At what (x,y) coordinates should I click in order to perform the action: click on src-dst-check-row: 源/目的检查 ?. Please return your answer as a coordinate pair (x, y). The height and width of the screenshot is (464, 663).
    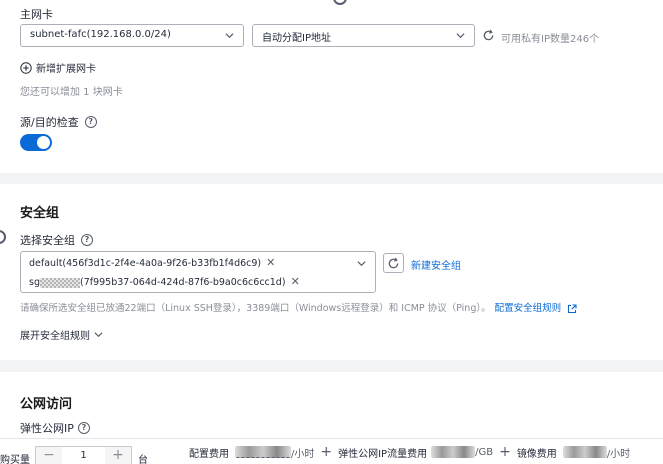
    Looking at the image, I should click on (58, 122).